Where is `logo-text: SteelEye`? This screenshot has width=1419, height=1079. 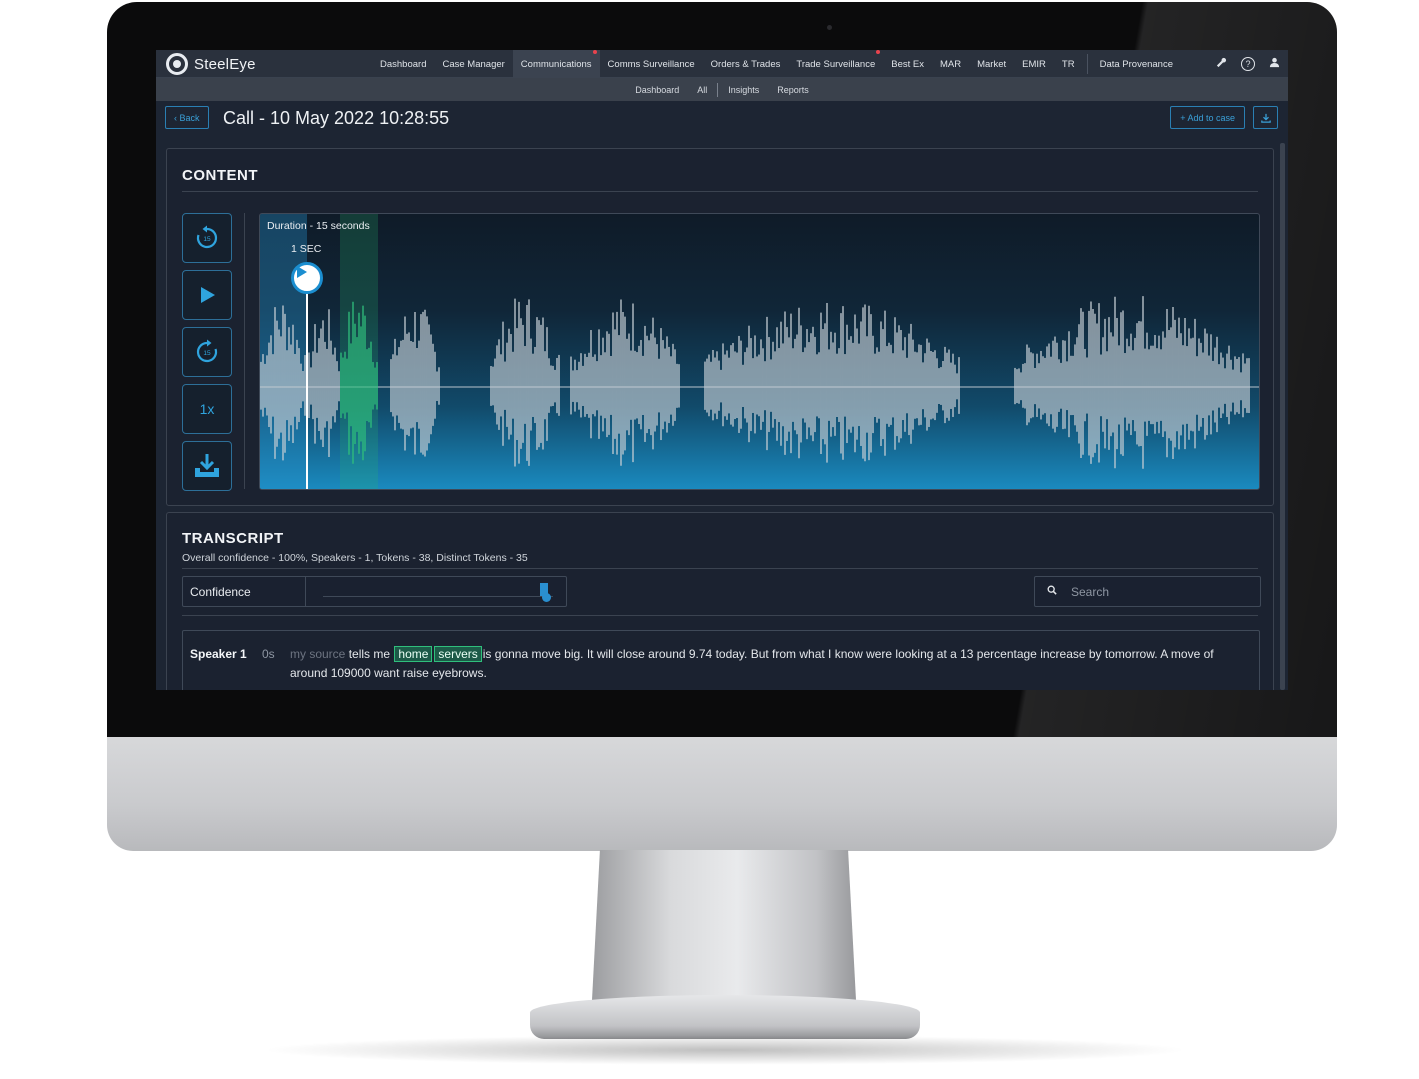
logo-text: SteelEye is located at coordinates (225, 64).